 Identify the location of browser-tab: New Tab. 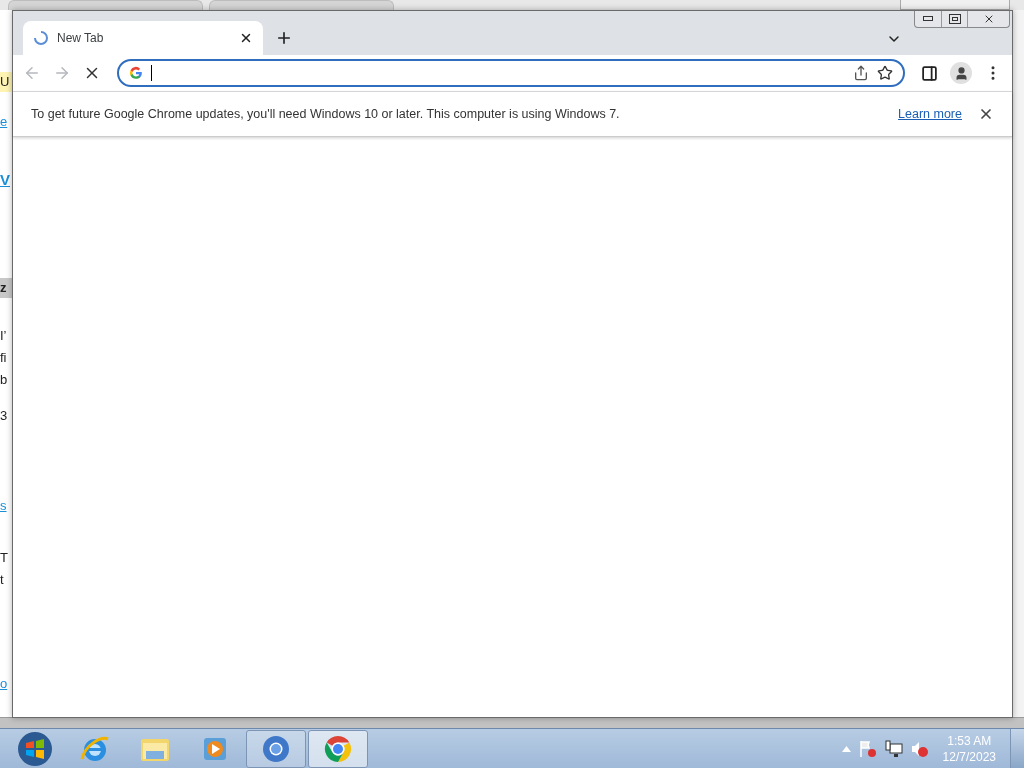
(143, 38).